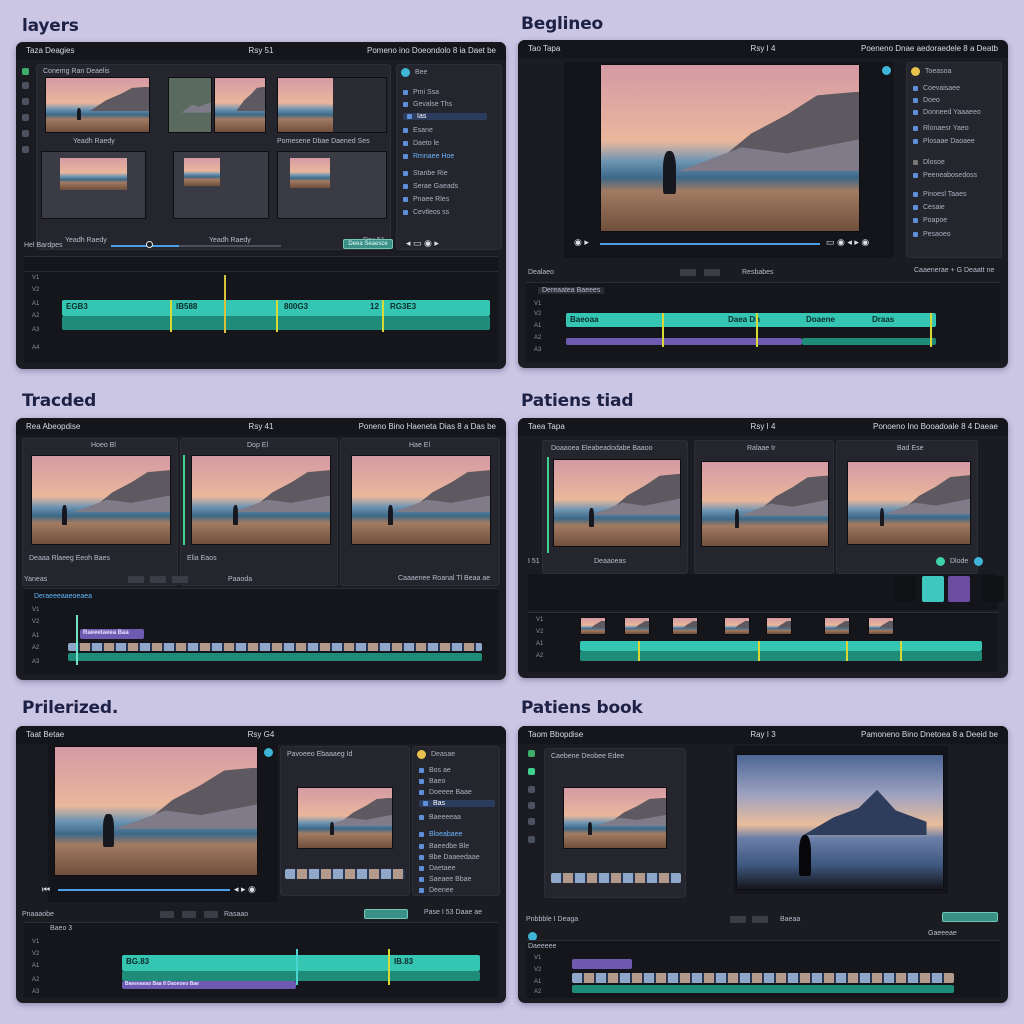 Image resolution: width=1024 pixels, height=1024 pixels. I want to click on sidebar-item: Esane, so click(418, 130).